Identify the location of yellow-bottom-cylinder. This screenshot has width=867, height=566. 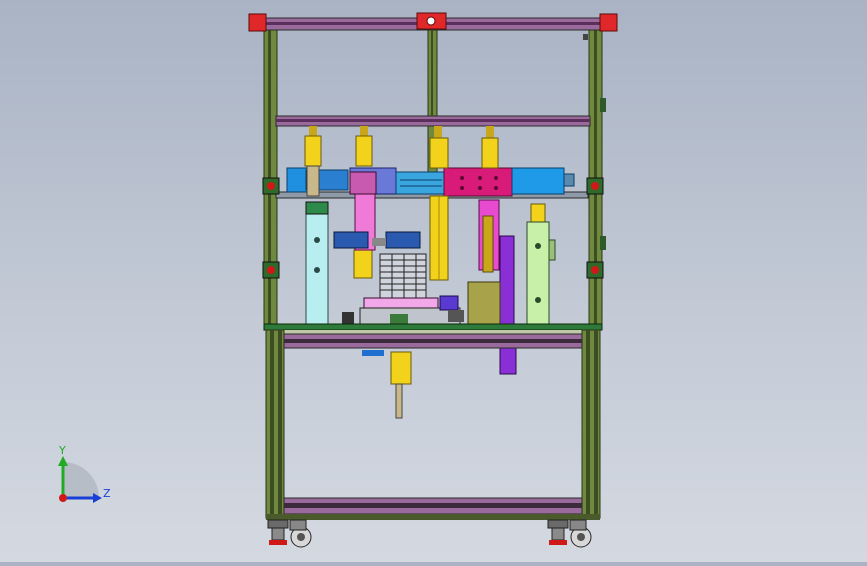
(401, 368).